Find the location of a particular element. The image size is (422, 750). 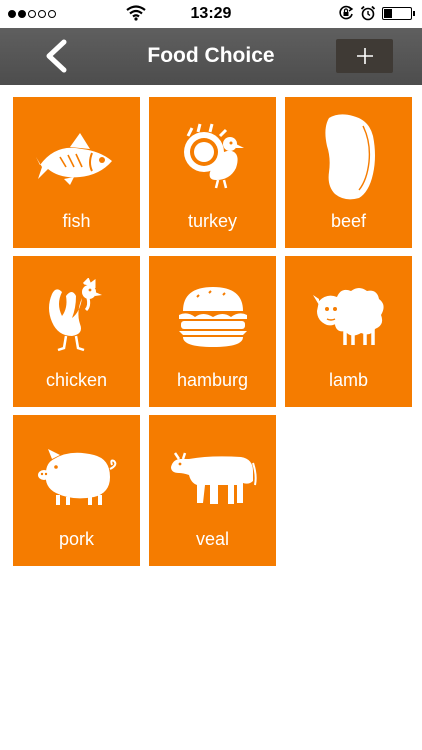

rotation-lock-icon is located at coordinates (346, 12).